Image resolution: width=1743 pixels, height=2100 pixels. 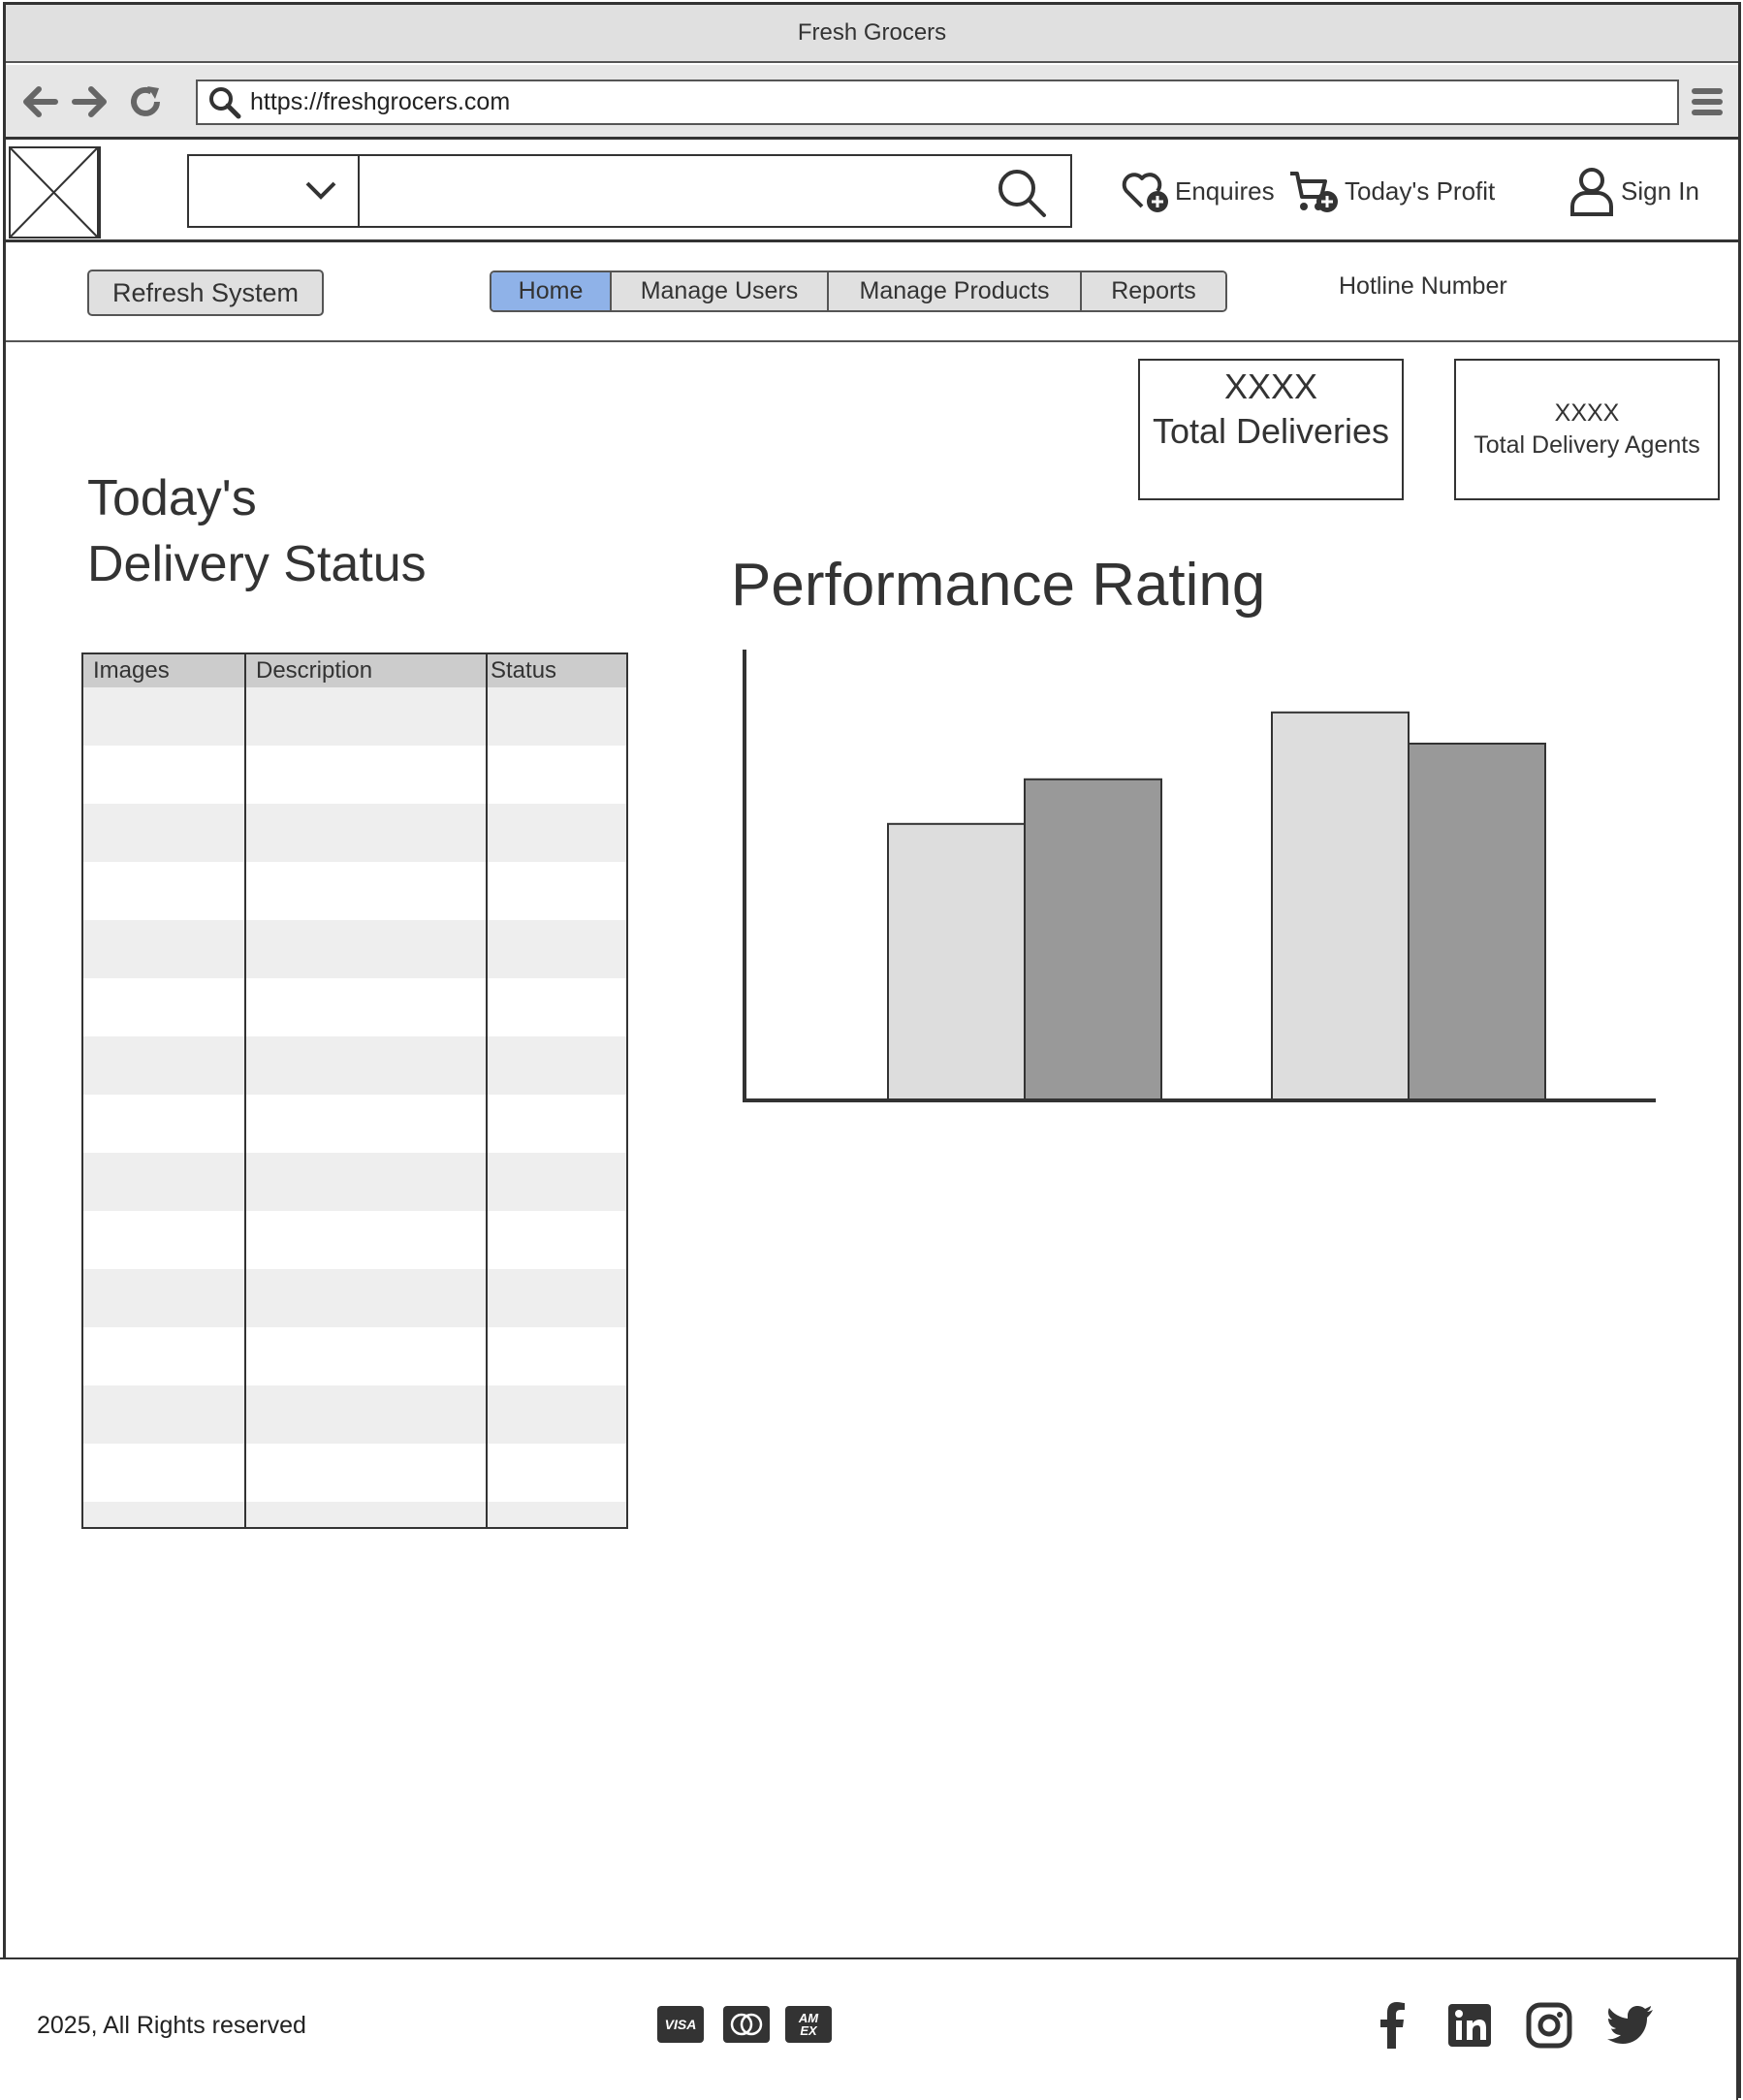 I want to click on window-titlebar: Fresh Grocers, so click(x=872, y=34).